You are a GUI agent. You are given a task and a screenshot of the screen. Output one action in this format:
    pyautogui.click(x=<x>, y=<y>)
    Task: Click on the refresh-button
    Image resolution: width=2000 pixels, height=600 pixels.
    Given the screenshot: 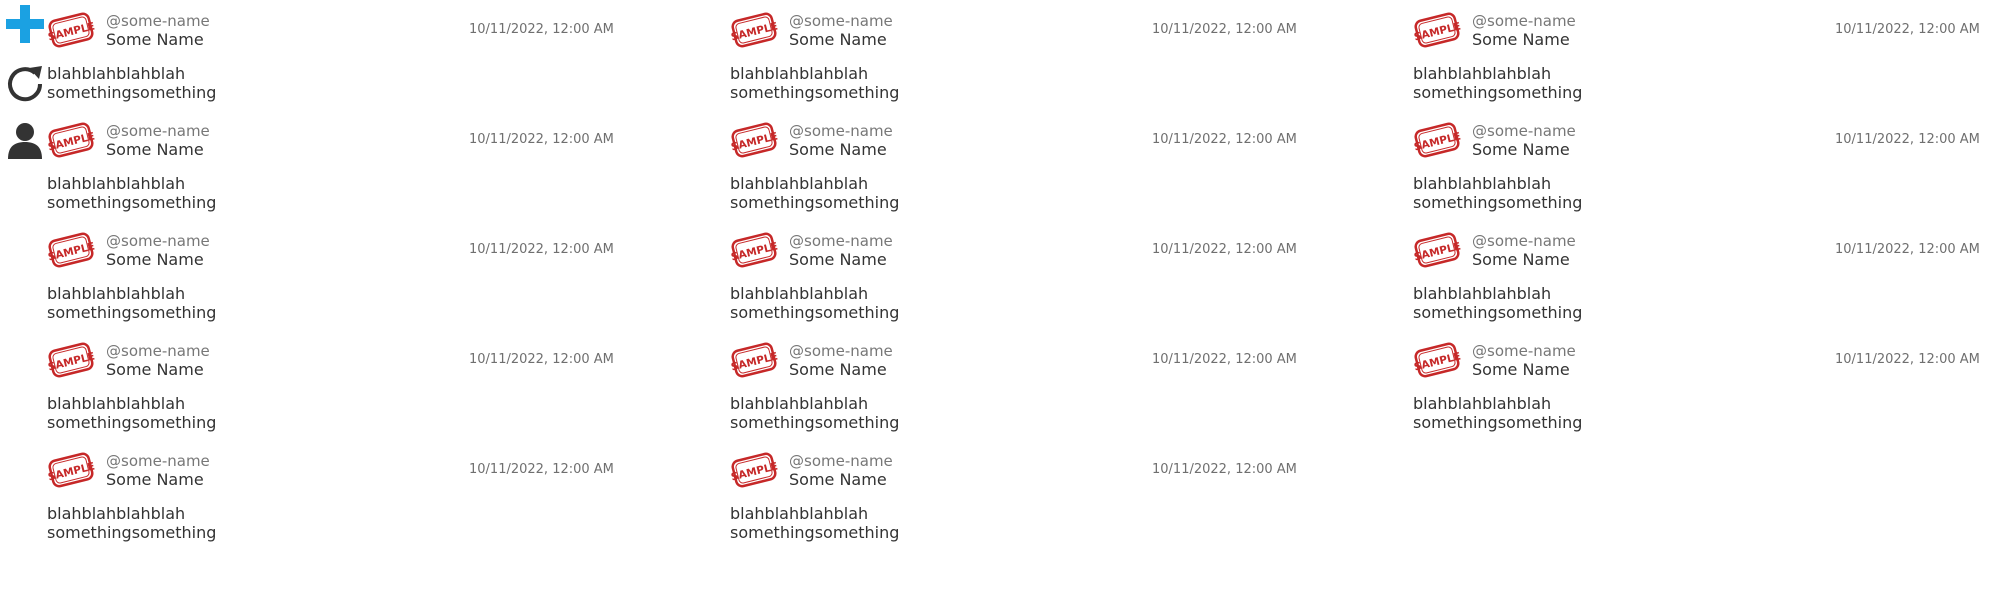 What is the action you would take?
    pyautogui.click(x=25, y=84)
    